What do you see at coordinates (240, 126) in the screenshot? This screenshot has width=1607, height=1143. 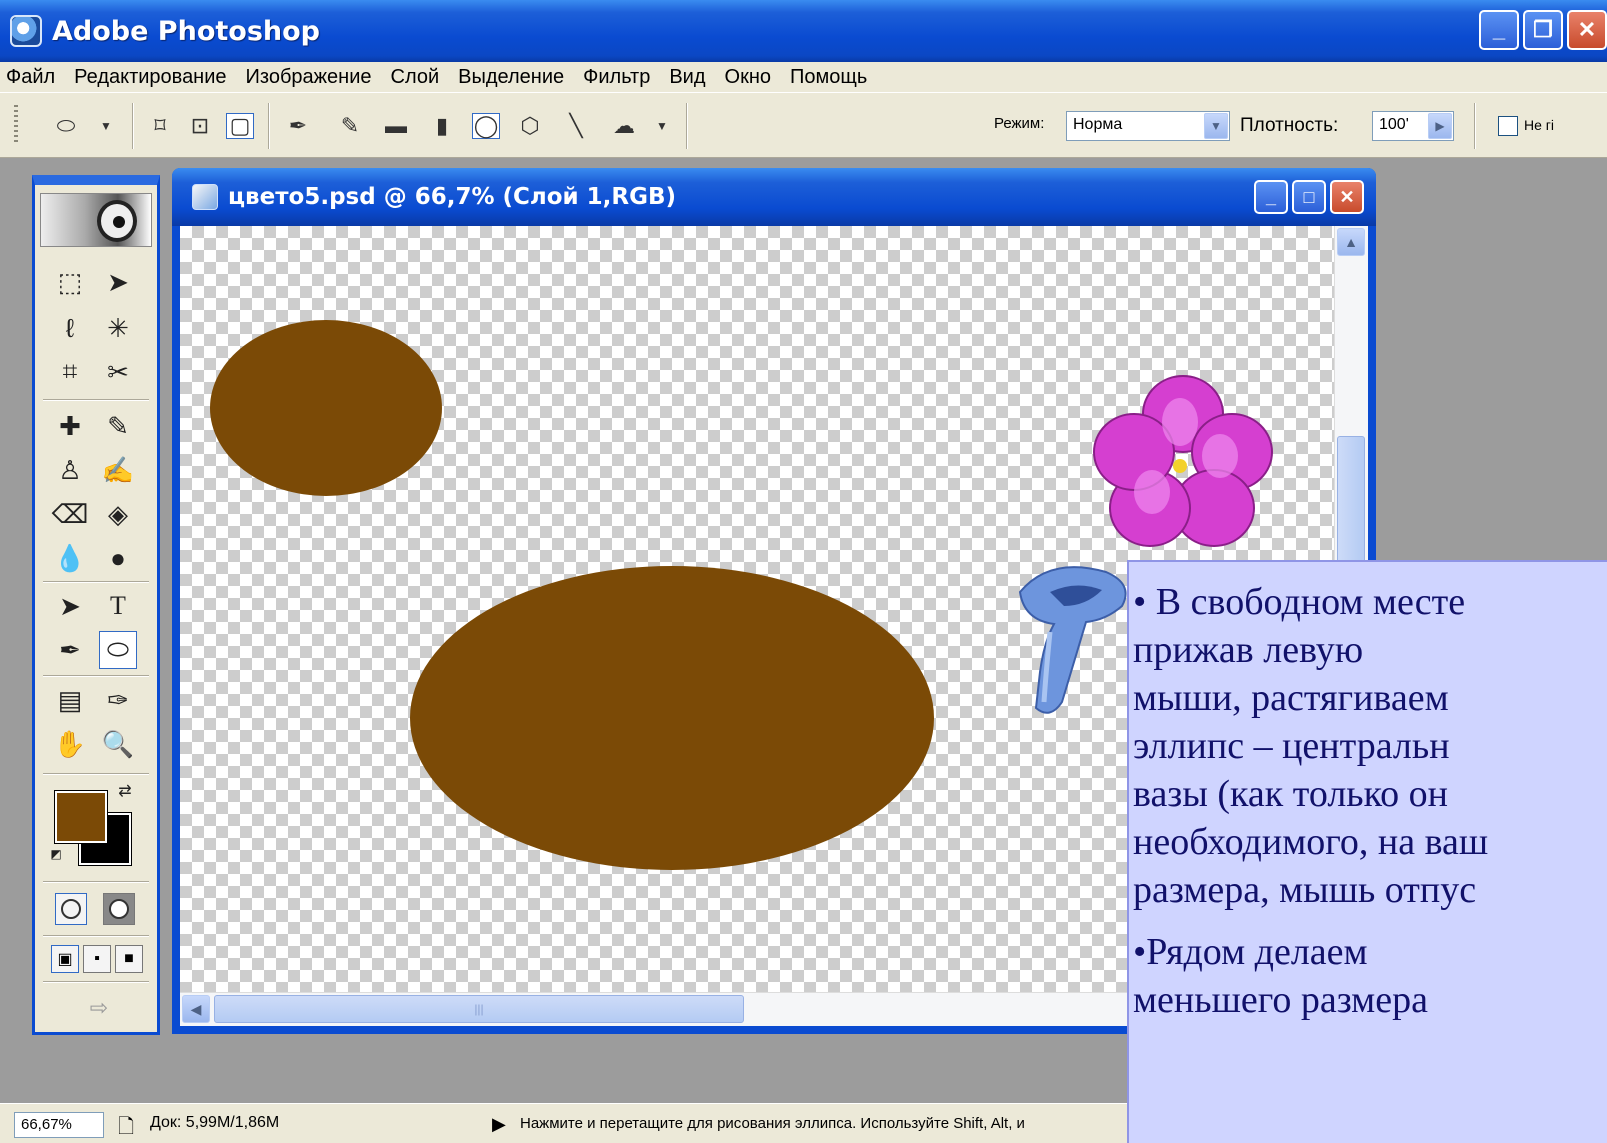 I see `fill-pixels-icon: ▢` at bounding box center [240, 126].